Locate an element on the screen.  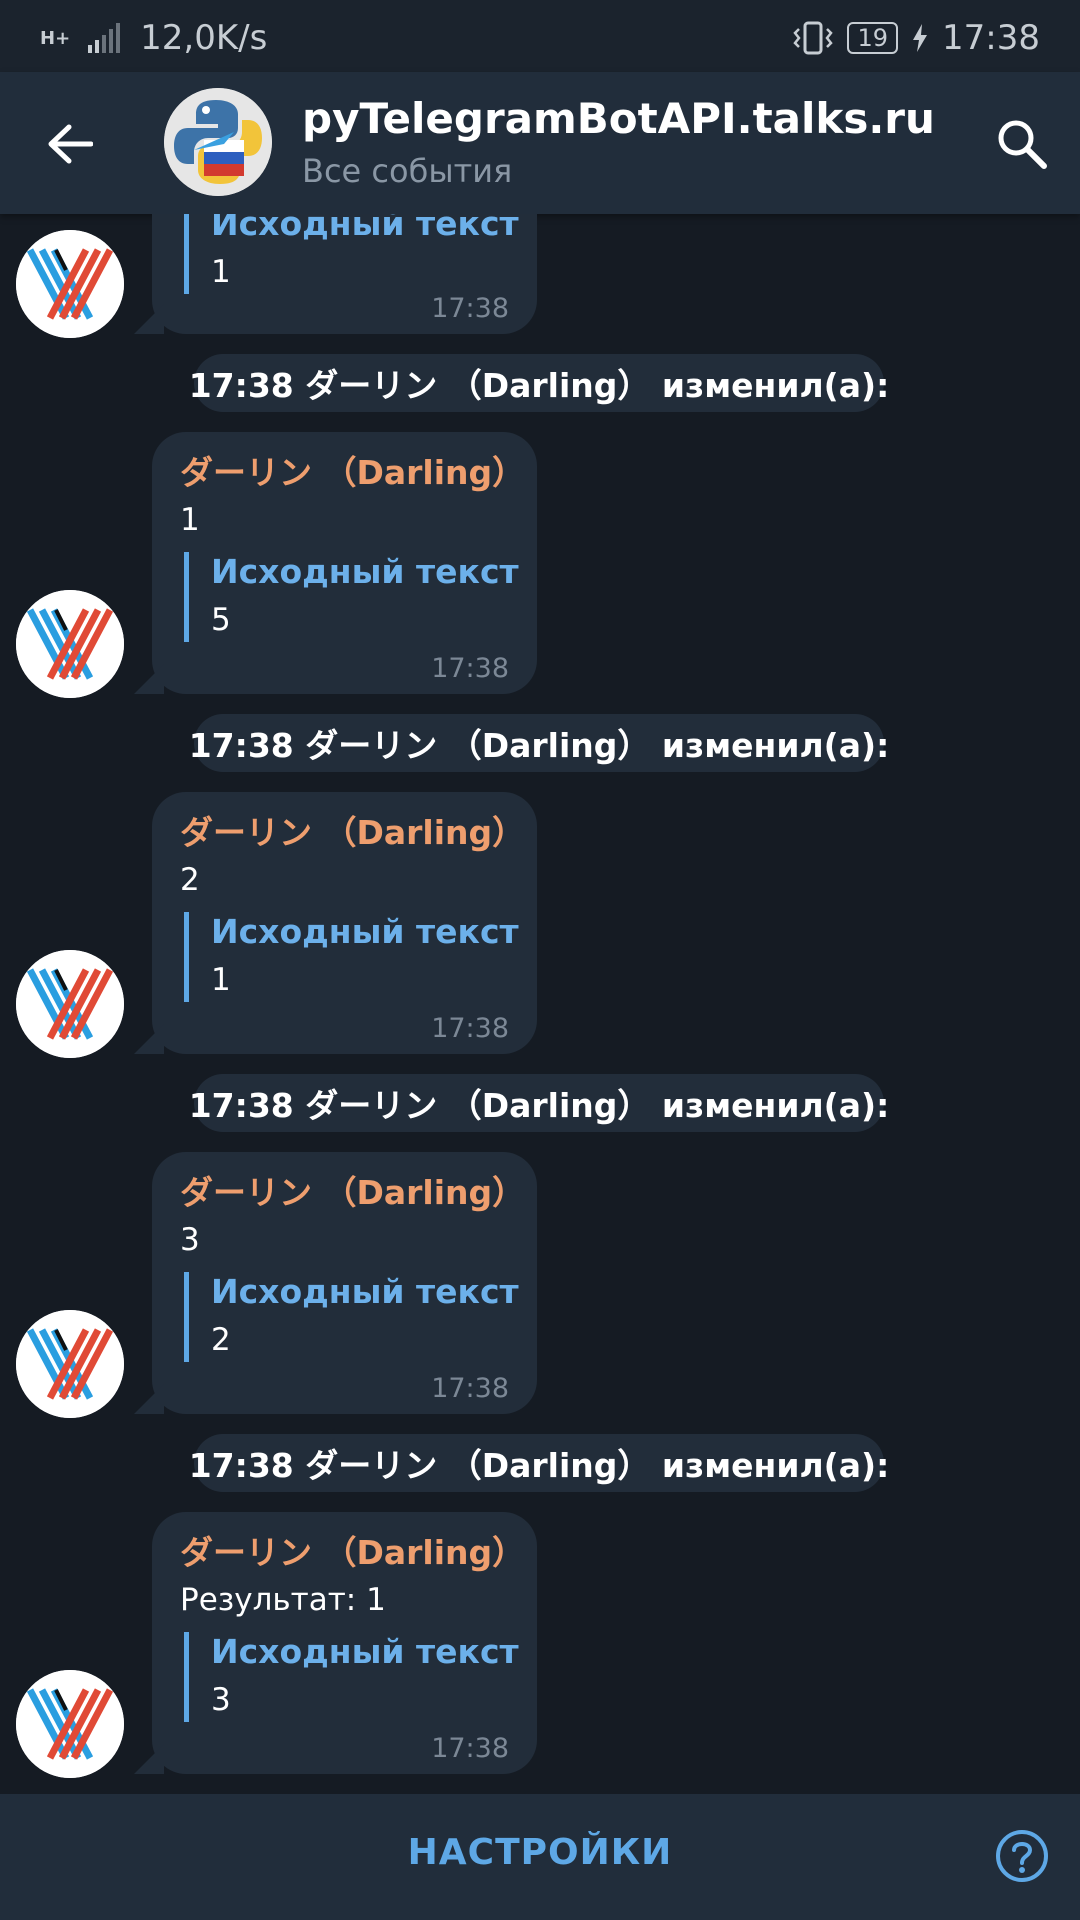
bottom-bar: НАСТРОЙКИ is located at coordinates (540, 1857).